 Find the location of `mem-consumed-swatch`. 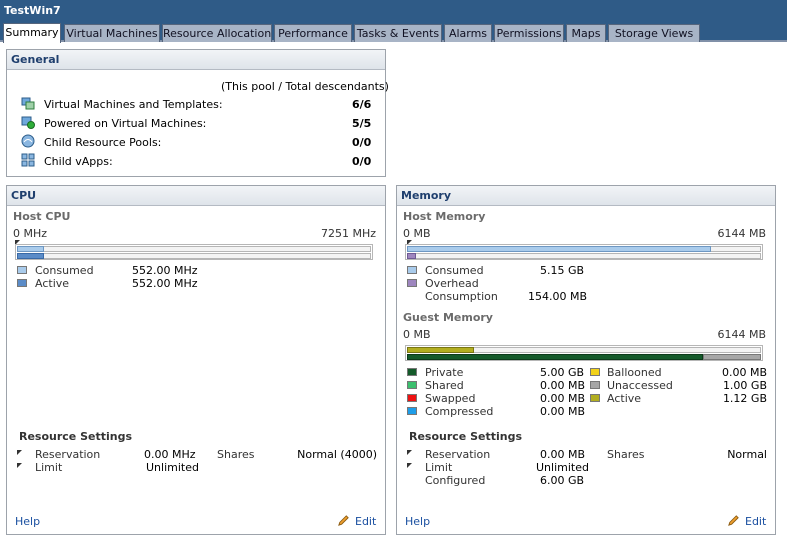

mem-consumed-swatch is located at coordinates (412, 270).